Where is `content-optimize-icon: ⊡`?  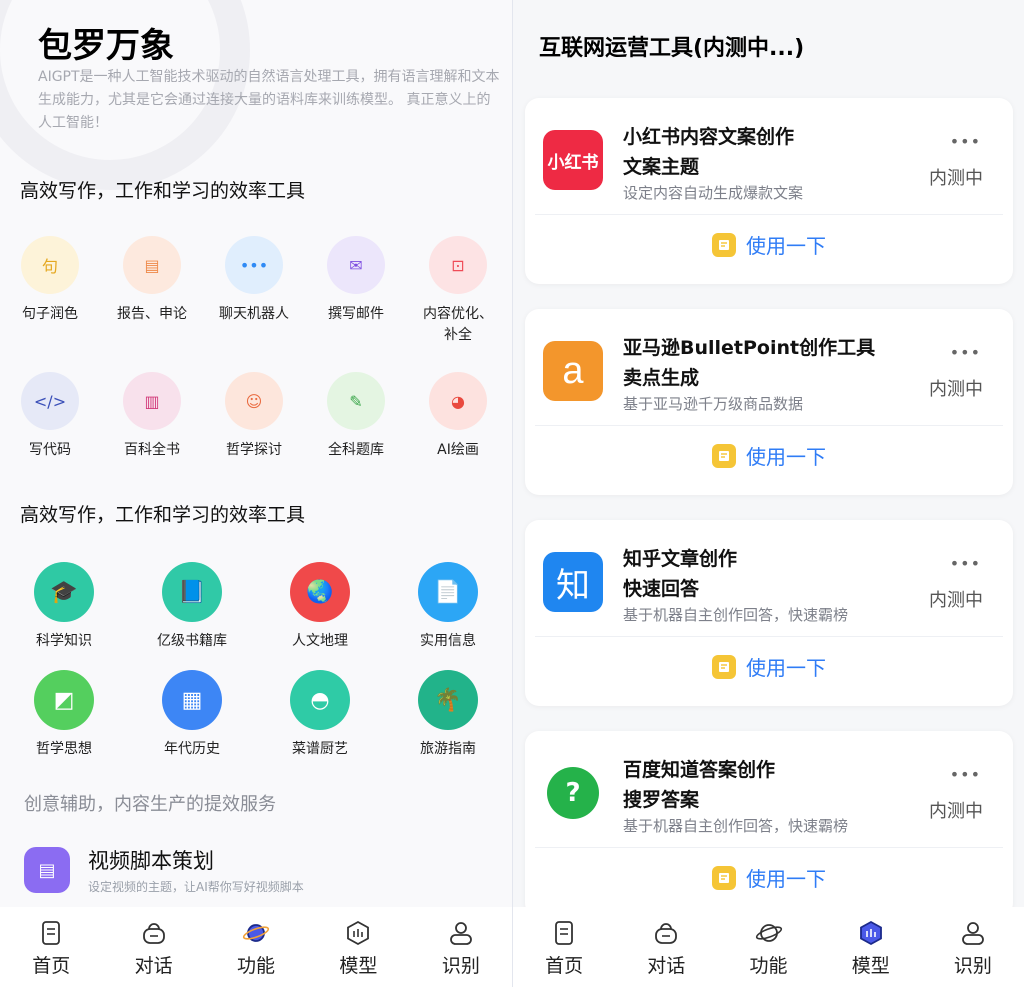
content-optimize-icon: ⊡ is located at coordinates (458, 265).